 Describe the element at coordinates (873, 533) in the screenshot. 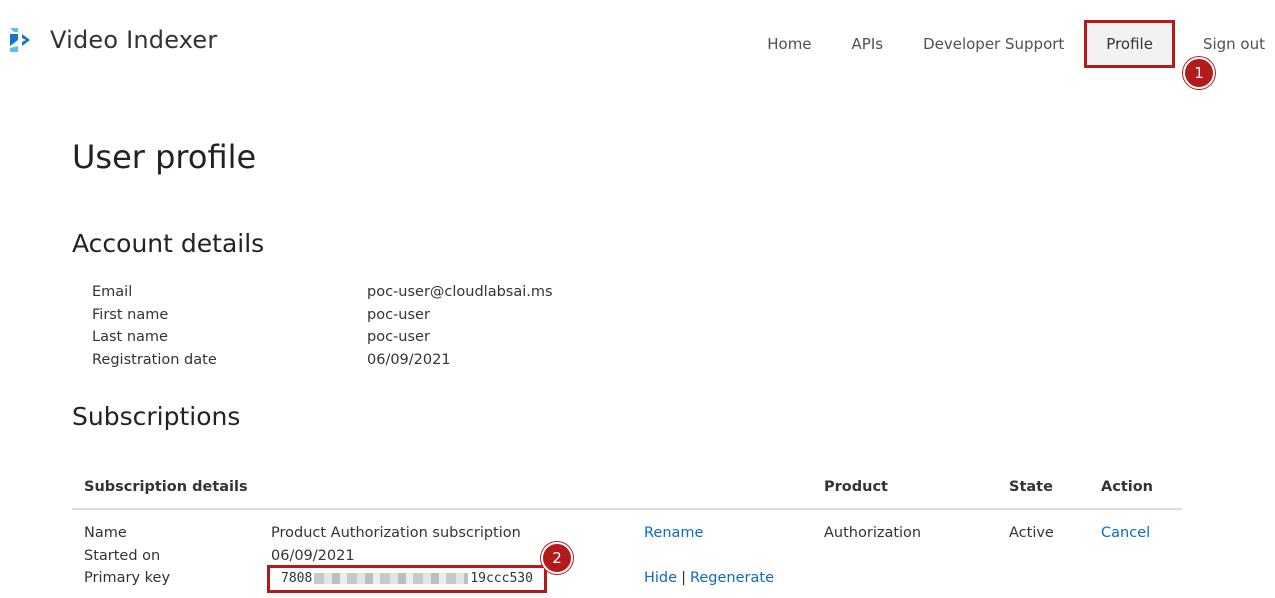

I see `product-value: Authorization` at that location.